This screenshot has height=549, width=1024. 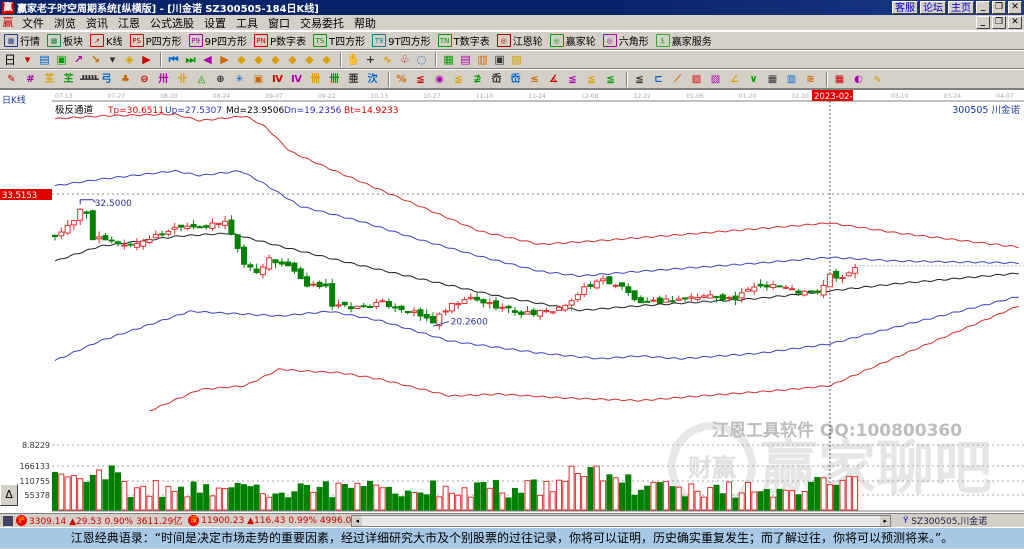 What do you see at coordinates (572, 40) in the screenshot?
I see `toolbar-button: ◎ 赢家轮` at bounding box center [572, 40].